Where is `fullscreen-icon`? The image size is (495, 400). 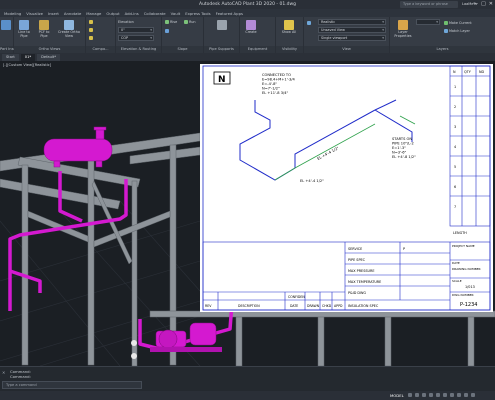
fullscreen-icon is located at coordinates (466, 395).